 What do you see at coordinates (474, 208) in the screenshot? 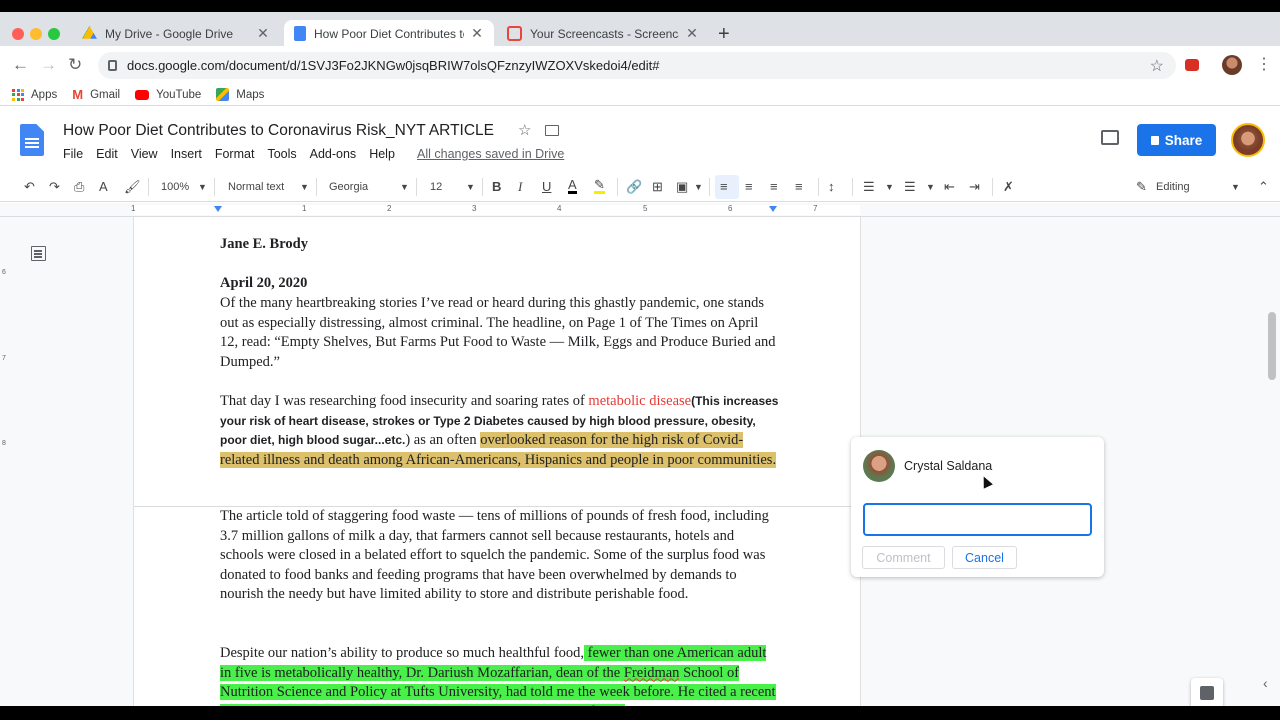
I see `ruler-number: 3` at bounding box center [474, 208].